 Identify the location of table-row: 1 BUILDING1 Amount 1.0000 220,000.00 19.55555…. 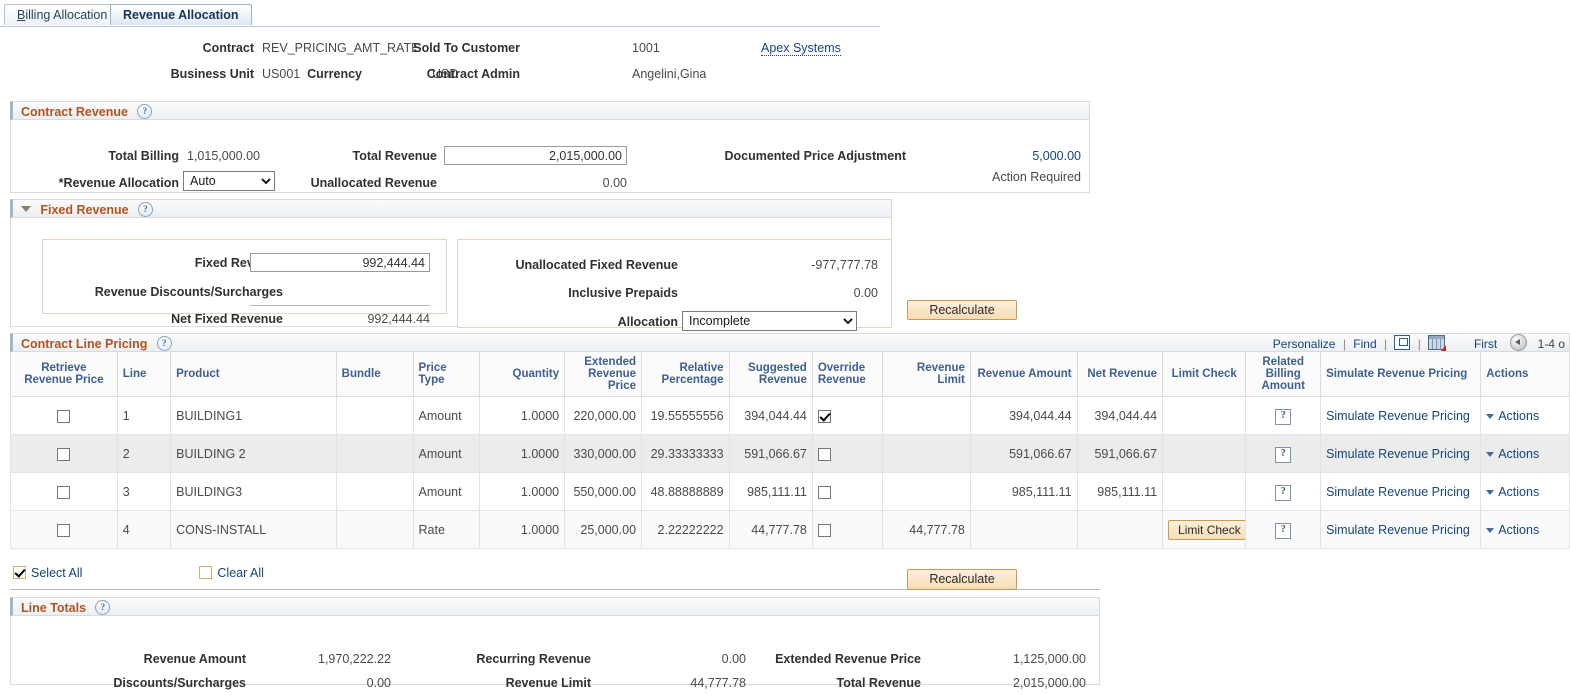
(790, 415).